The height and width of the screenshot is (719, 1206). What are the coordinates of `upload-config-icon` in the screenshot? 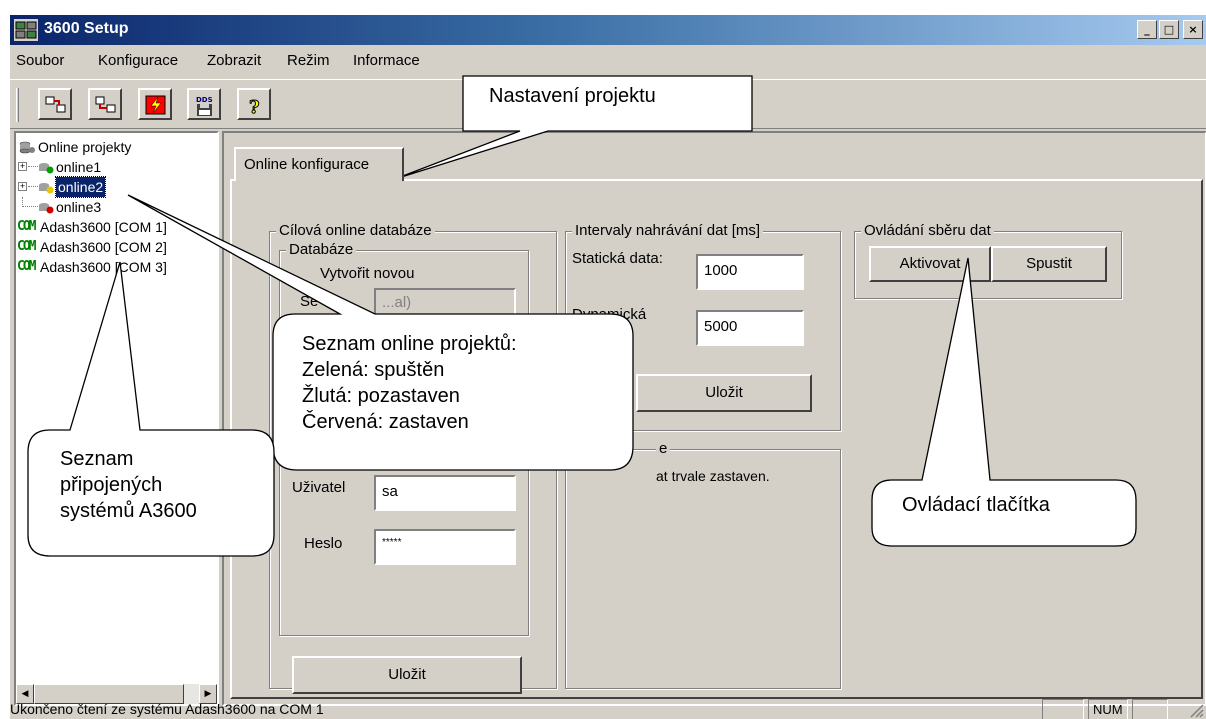 It's located at (105, 104).